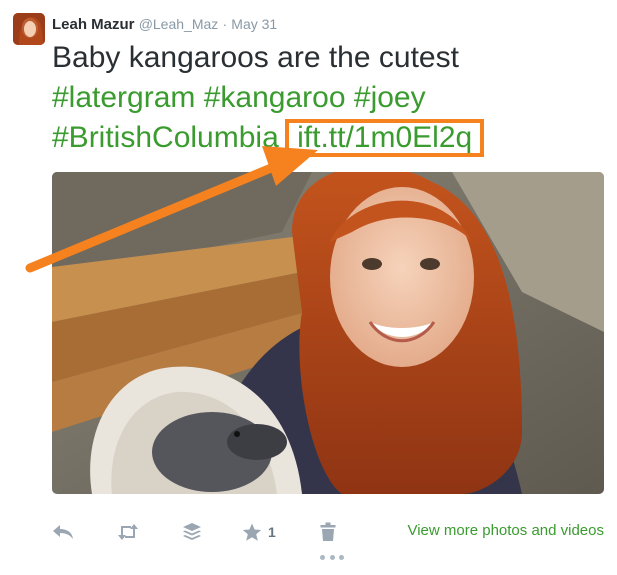 The height and width of the screenshot is (575, 617). I want to click on hashtag-latergram: #latergram, so click(123, 97).